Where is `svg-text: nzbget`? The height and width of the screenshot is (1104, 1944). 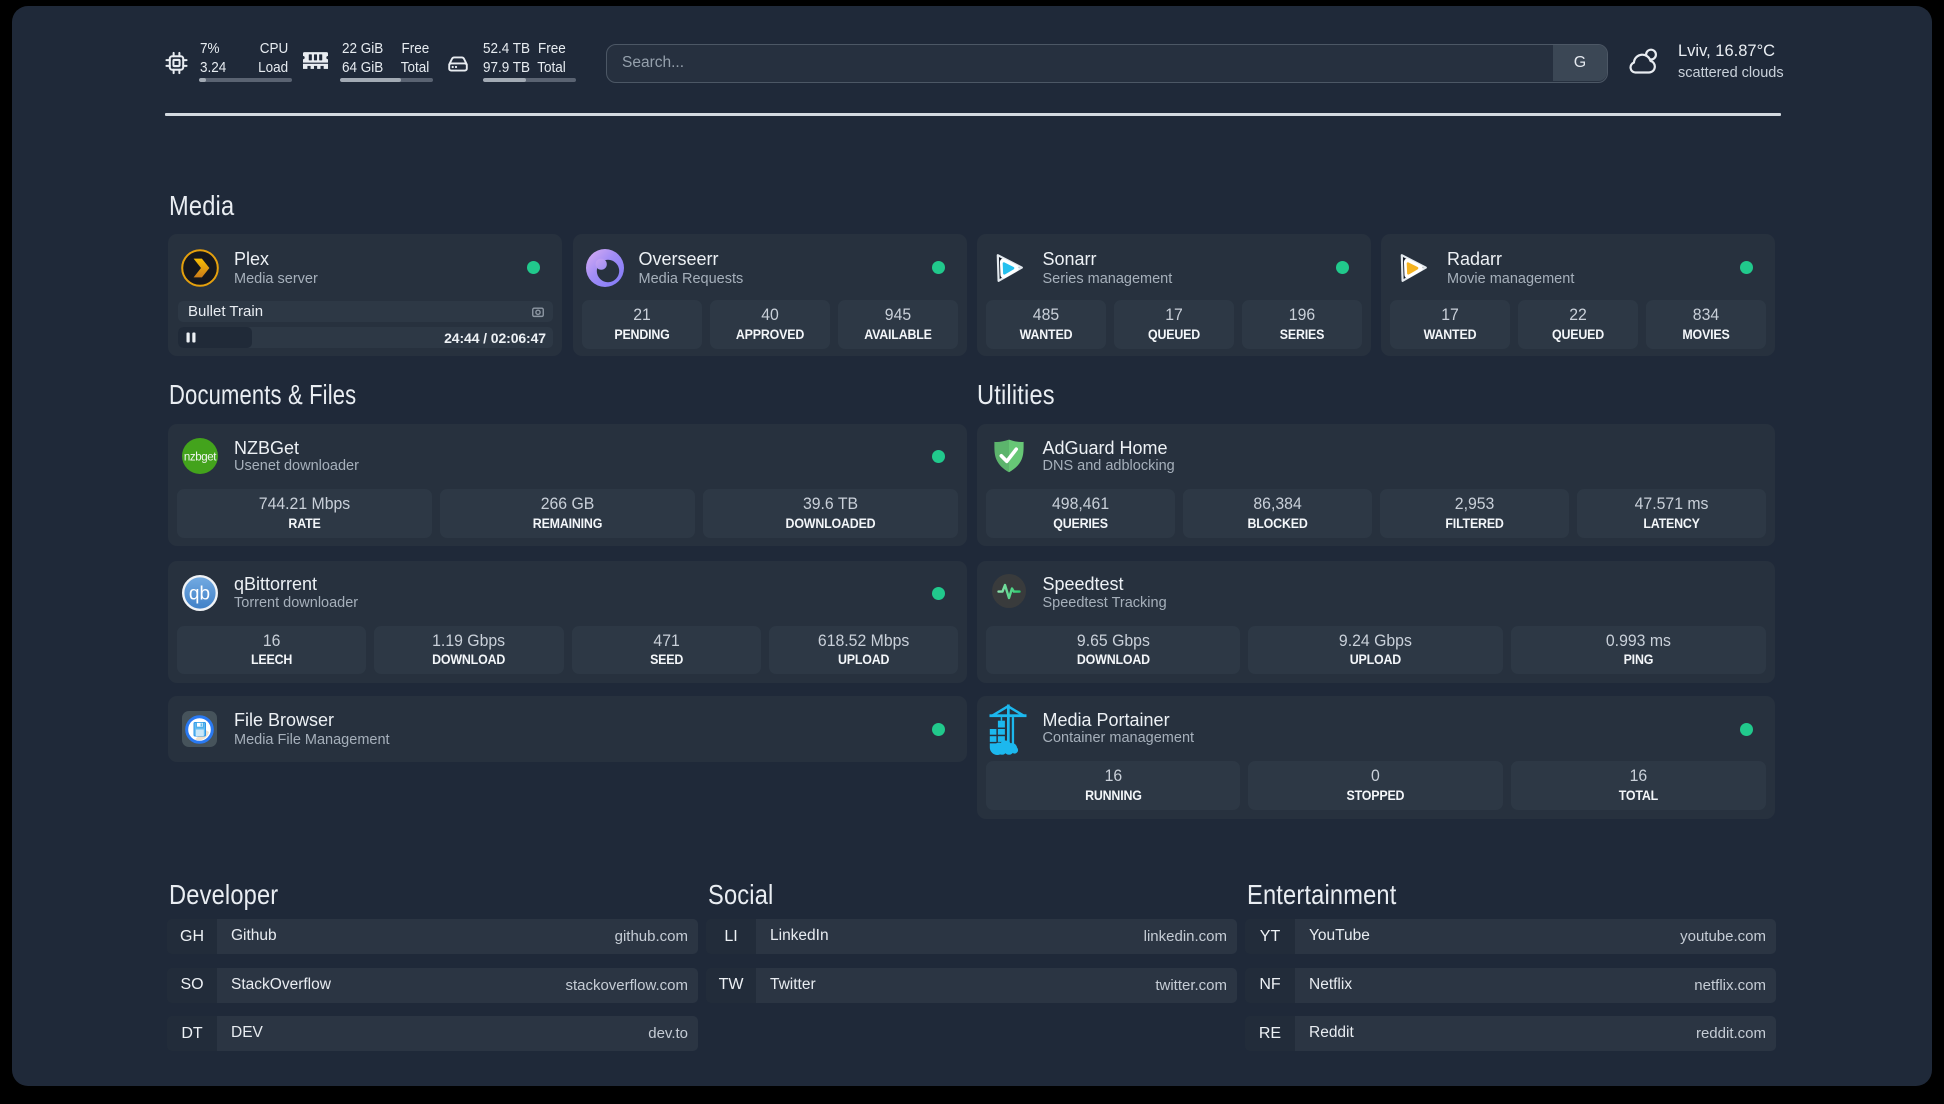
svg-text: nzbget is located at coordinates (200, 458).